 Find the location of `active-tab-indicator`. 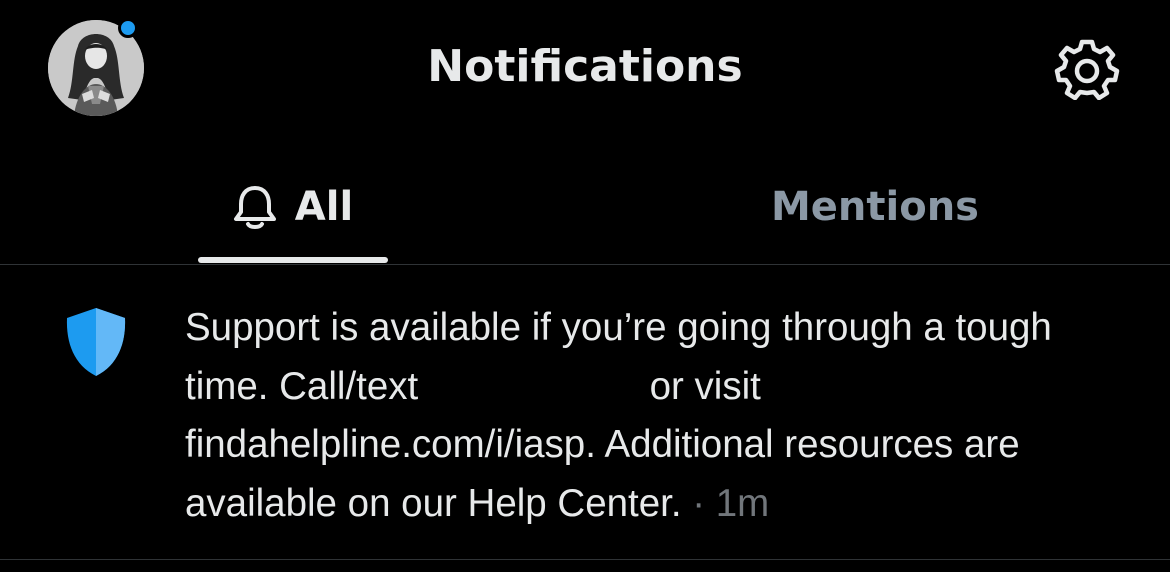

active-tab-indicator is located at coordinates (293, 260).